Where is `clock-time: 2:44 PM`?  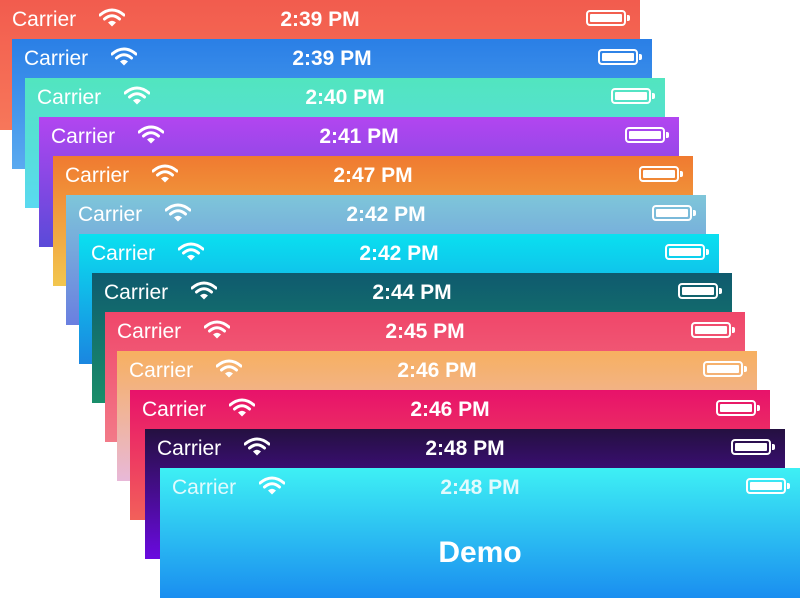 clock-time: 2:44 PM is located at coordinates (412, 292).